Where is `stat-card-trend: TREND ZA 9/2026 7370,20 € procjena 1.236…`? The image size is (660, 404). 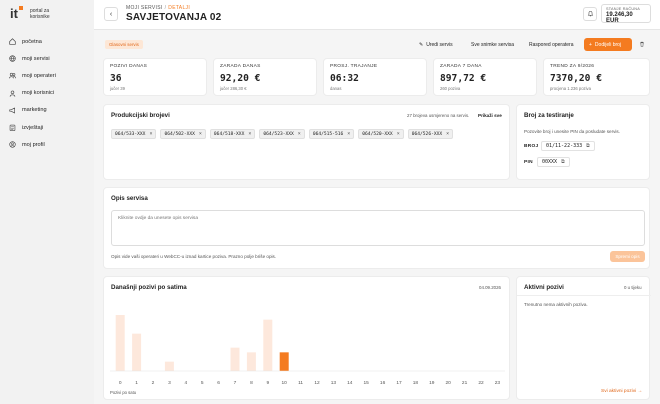 stat-card-trend: TREND ZA 9/2026 7370,20 € procjena 1.236… is located at coordinates (596, 77).